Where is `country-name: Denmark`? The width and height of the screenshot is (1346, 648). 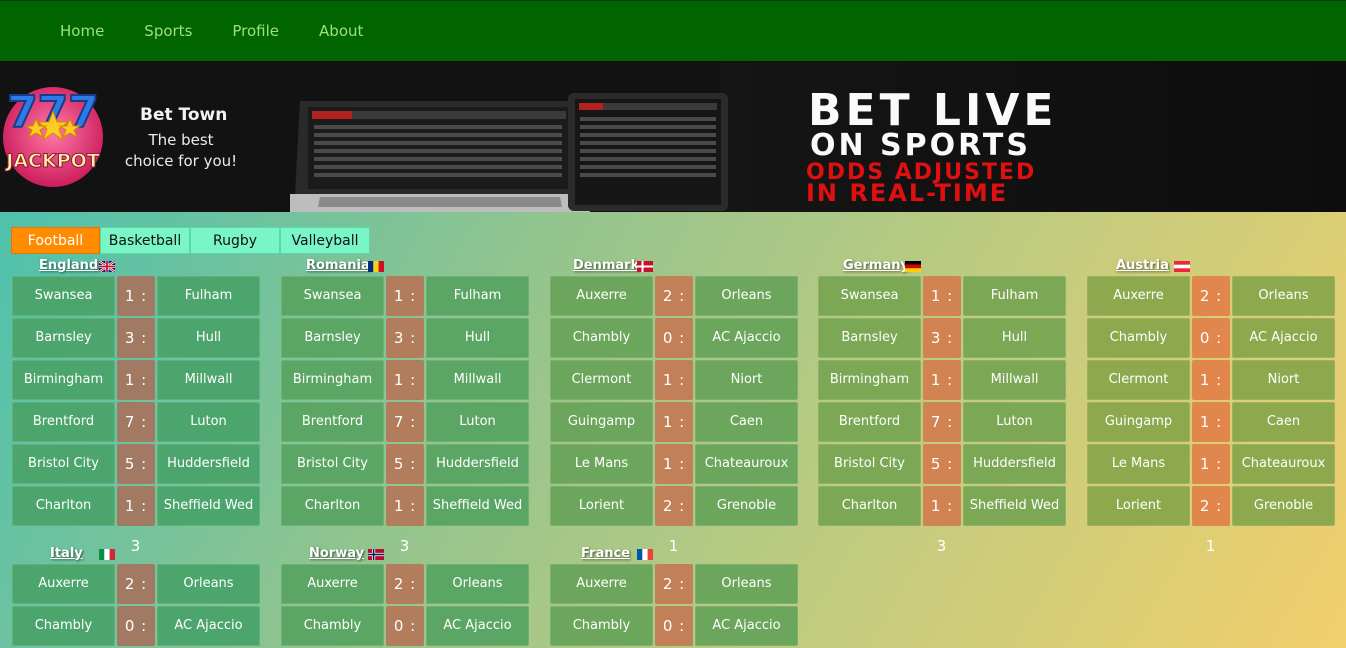 country-name: Denmark is located at coordinates (606, 265).